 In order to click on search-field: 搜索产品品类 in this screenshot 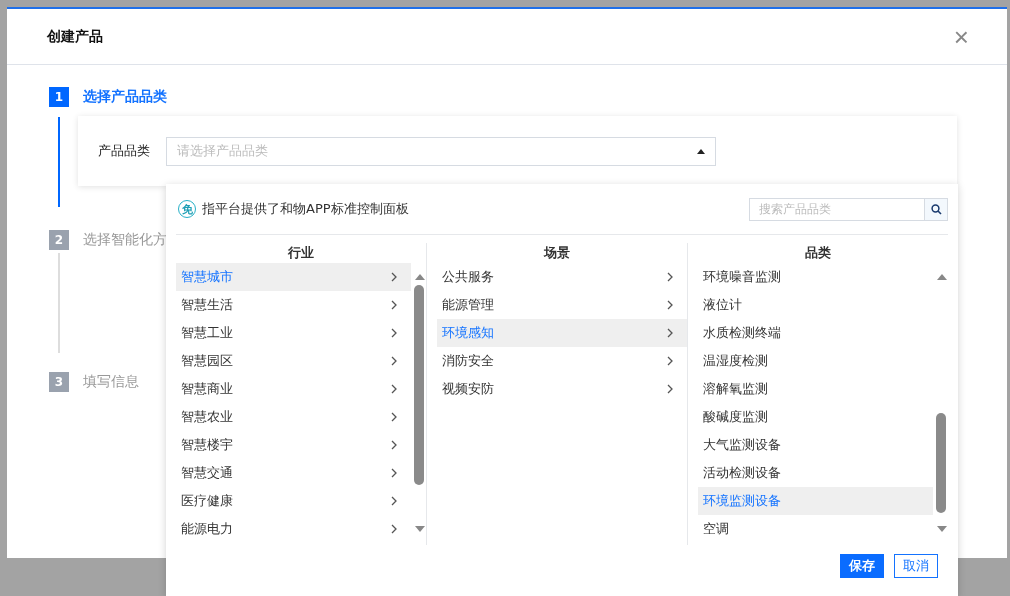, I will do `click(837, 209)`.